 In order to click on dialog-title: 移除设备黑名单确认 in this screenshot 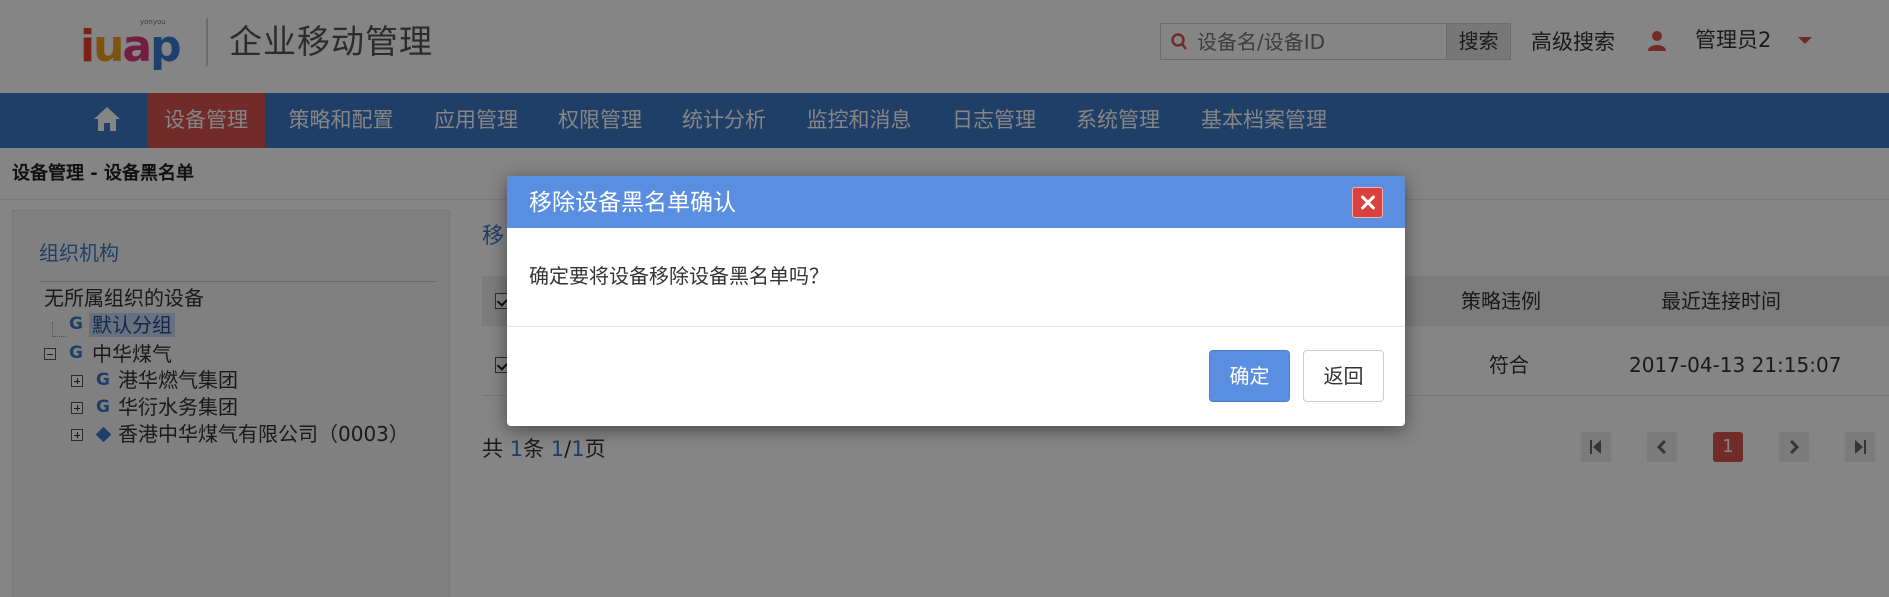, I will do `click(632, 203)`.